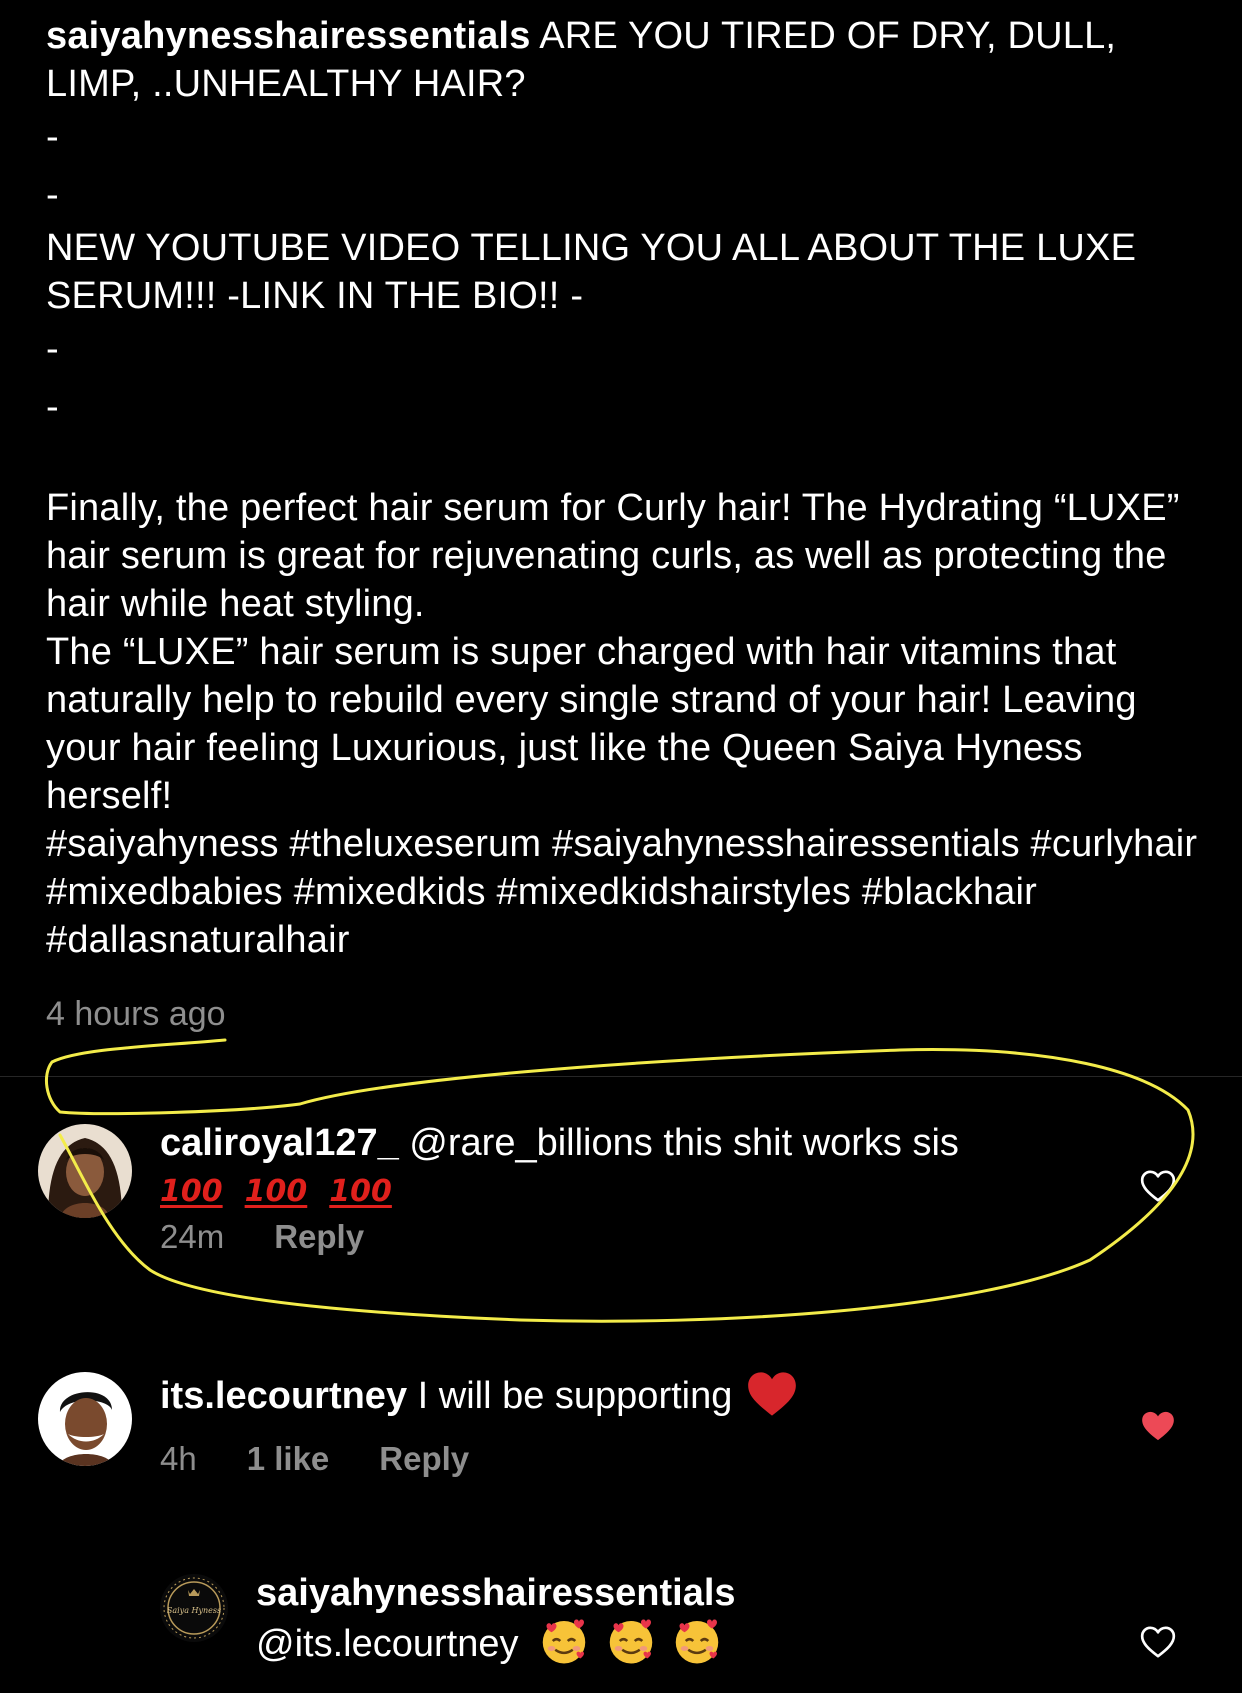 This screenshot has width=1242, height=1693. What do you see at coordinates (262, 1237) in the screenshot?
I see `comment-meta: 24m Reply` at bounding box center [262, 1237].